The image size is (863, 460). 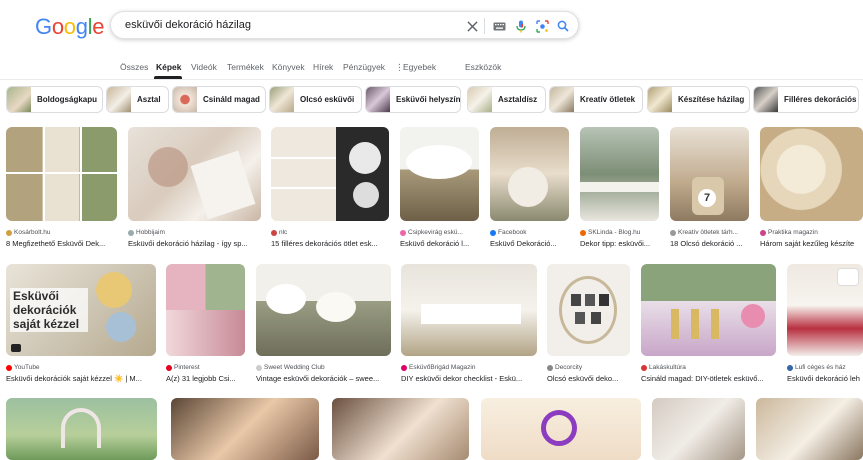 I want to click on result-source: Hobbijaim, so click(x=194, y=232).